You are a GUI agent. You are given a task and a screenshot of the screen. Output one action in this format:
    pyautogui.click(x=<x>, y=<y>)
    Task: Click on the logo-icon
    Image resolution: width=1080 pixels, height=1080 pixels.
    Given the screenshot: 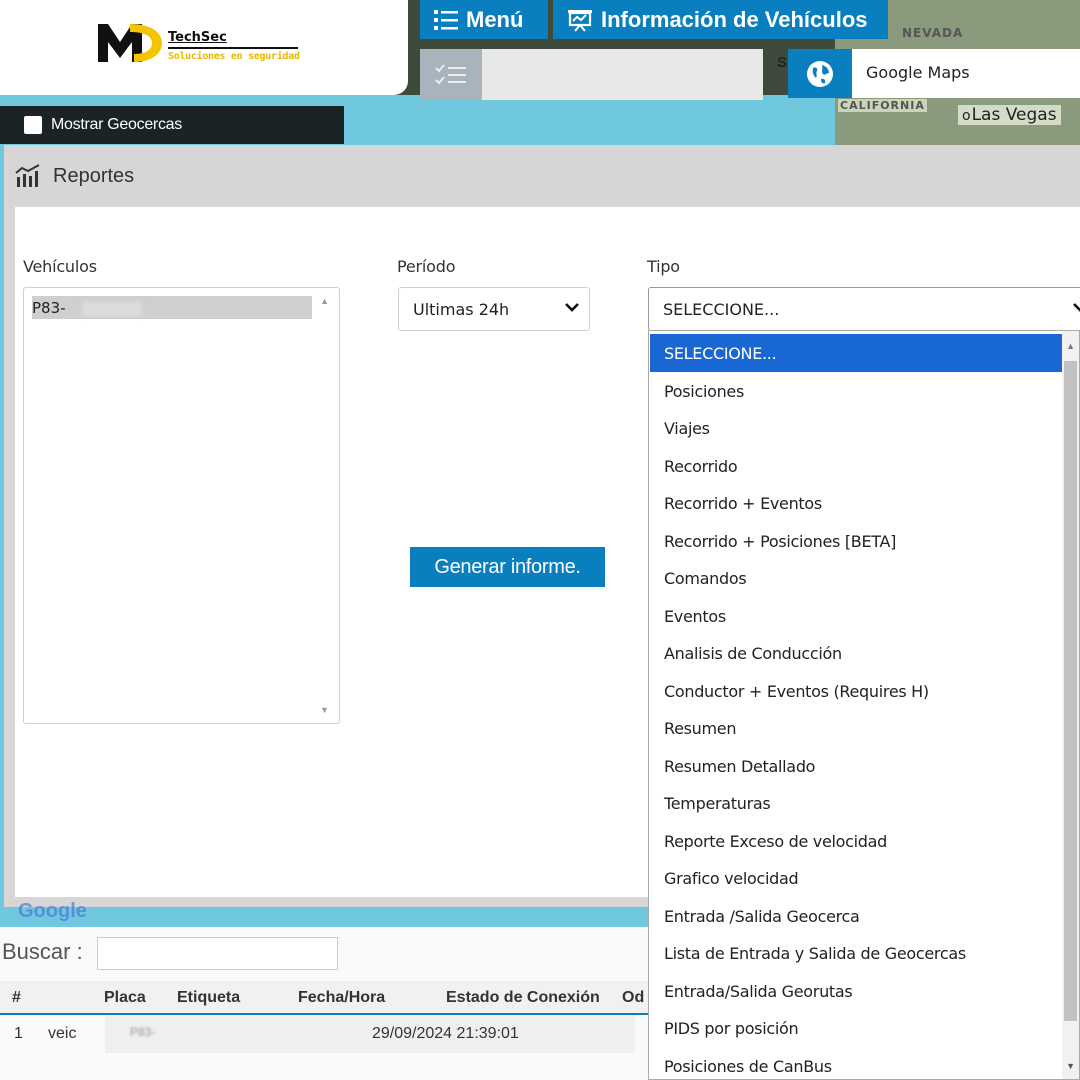 What is the action you would take?
    pyautogui.click(x=130, y=43)
    